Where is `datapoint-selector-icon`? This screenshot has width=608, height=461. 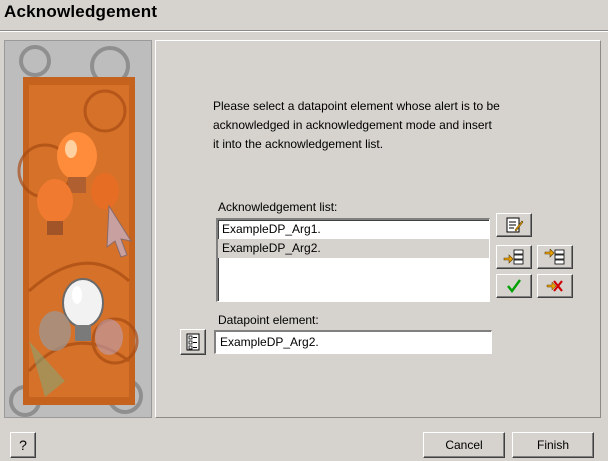 datapoint-selector-icon is located at coordinates (193, 342).